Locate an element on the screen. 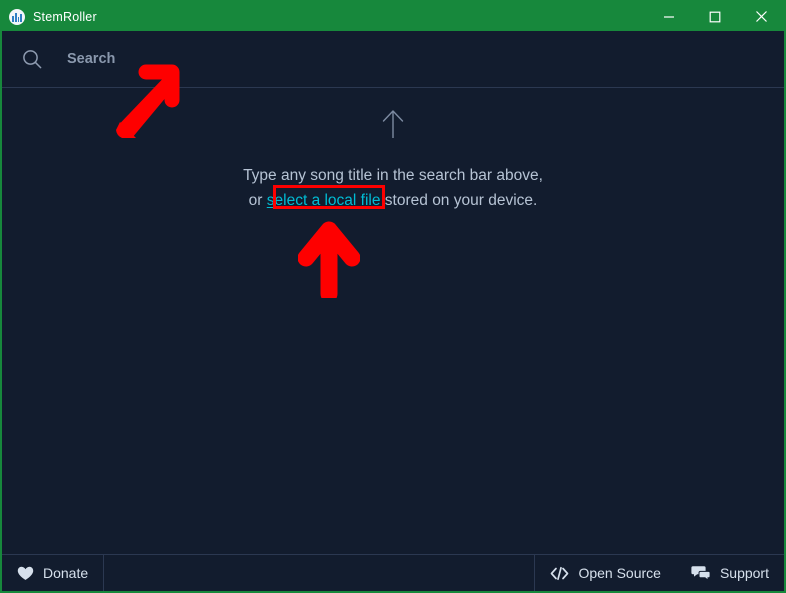  equalizer-icon is located at coordinates (17, 16).